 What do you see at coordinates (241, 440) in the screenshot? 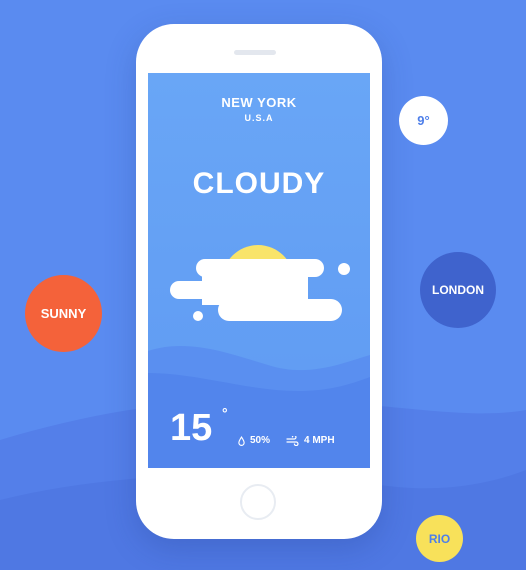
I see `droplet-icon` at bounding box center [241, 440].